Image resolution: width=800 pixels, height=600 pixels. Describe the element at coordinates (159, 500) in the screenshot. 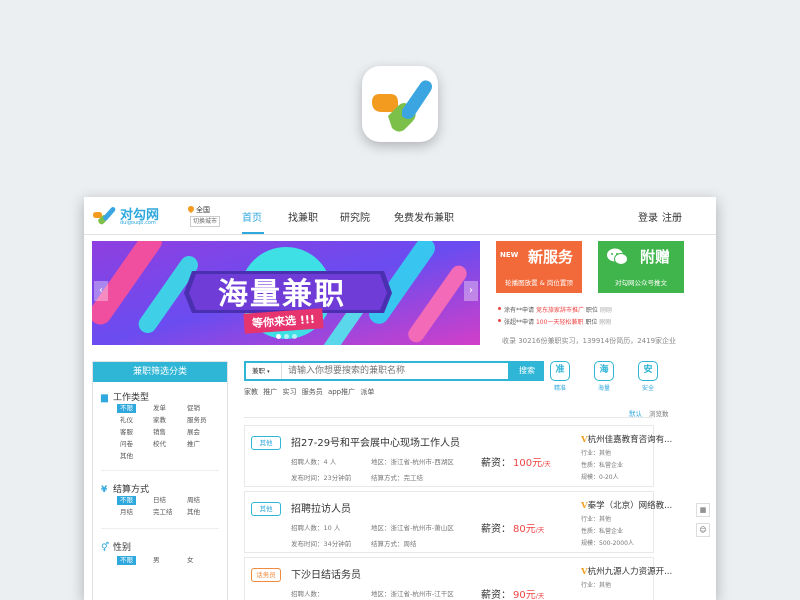

I see `filter-option: 日结` at that location.